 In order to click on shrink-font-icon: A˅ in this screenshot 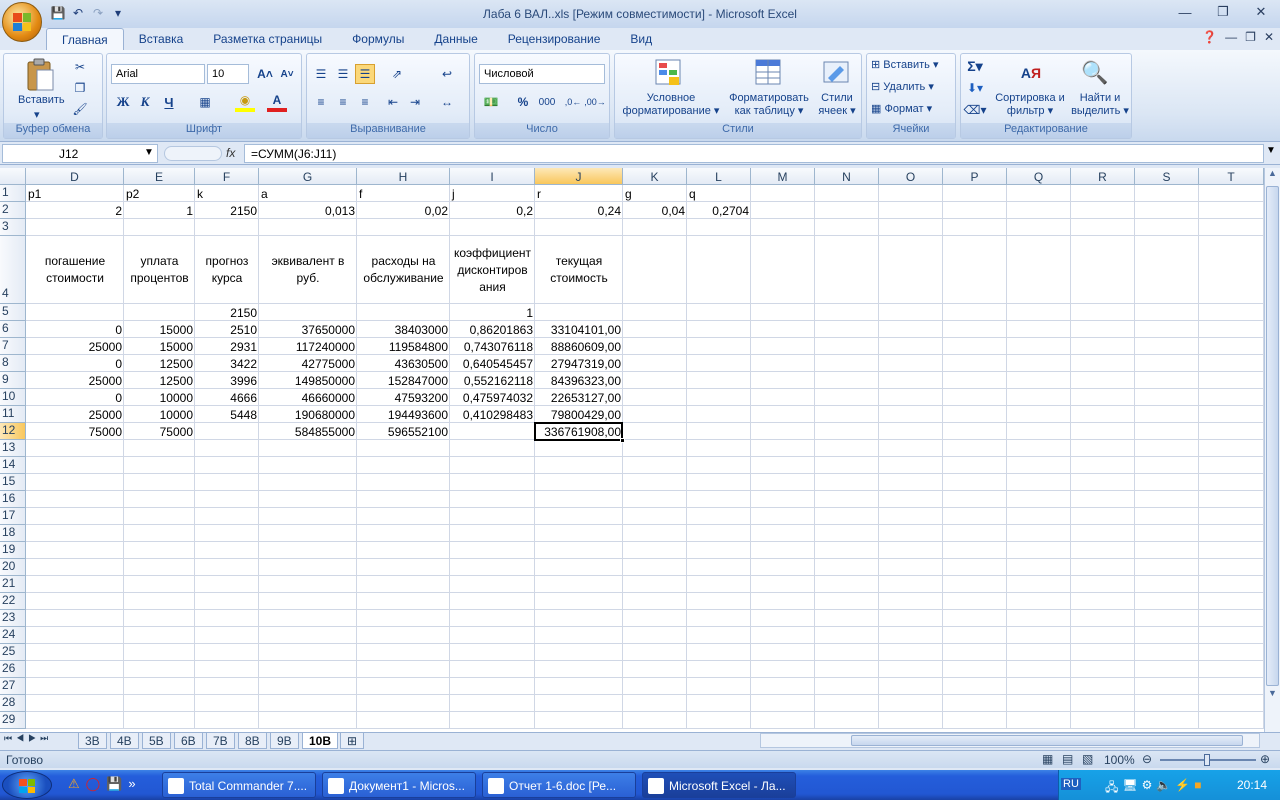, I will do `click(287, 74)`.